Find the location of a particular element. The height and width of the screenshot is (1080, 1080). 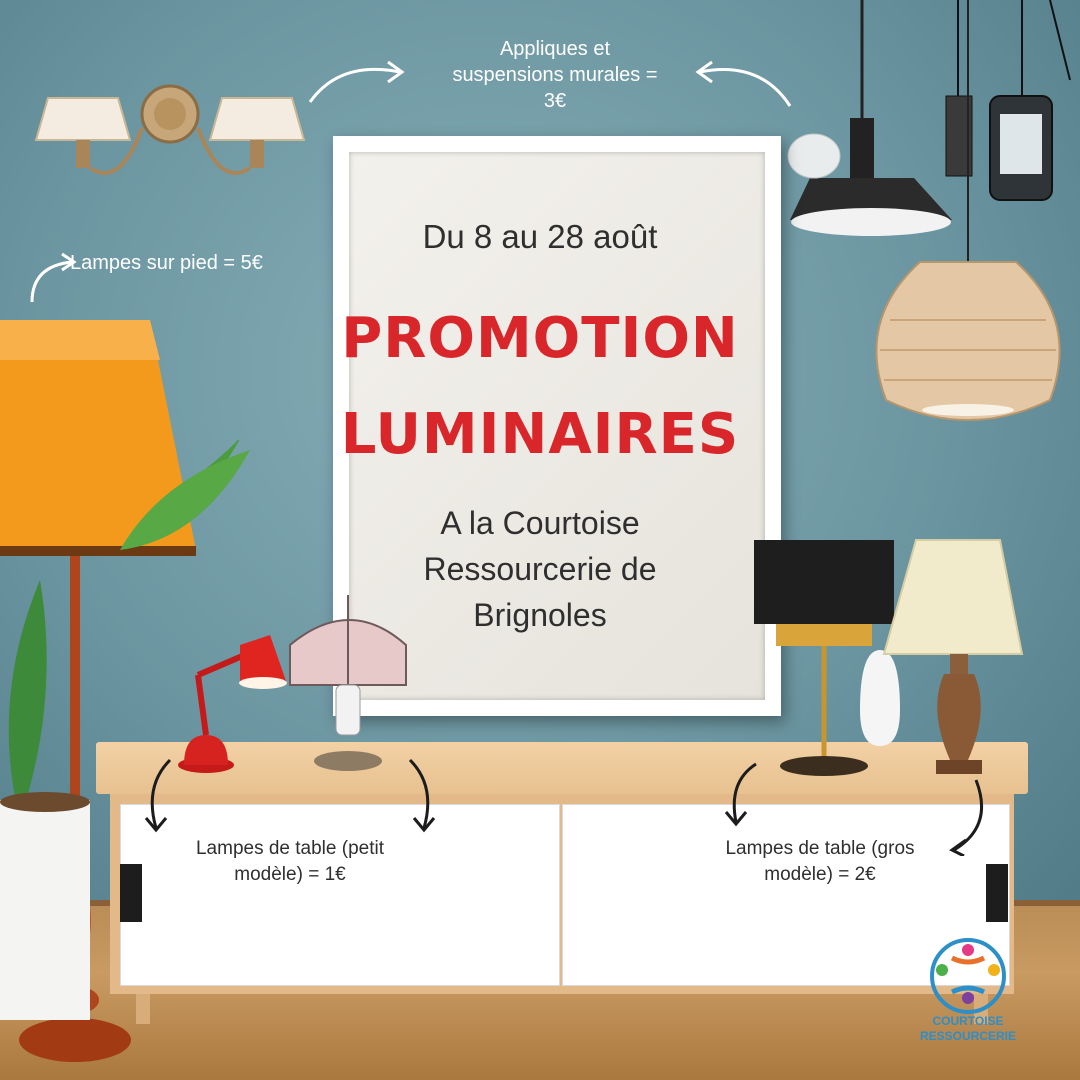

promotion-title-line1: PROMOTION is located at coordinates (540, 338).